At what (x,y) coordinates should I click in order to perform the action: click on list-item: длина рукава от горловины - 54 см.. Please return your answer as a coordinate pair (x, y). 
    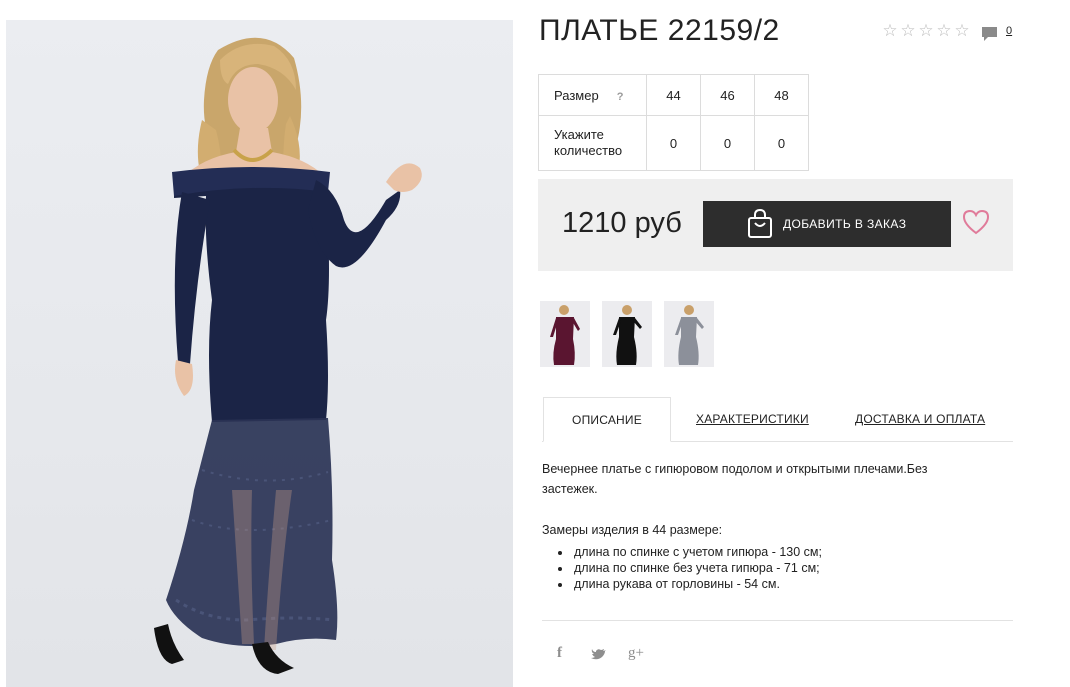
    Looking at the image, I should click on (697, 584).